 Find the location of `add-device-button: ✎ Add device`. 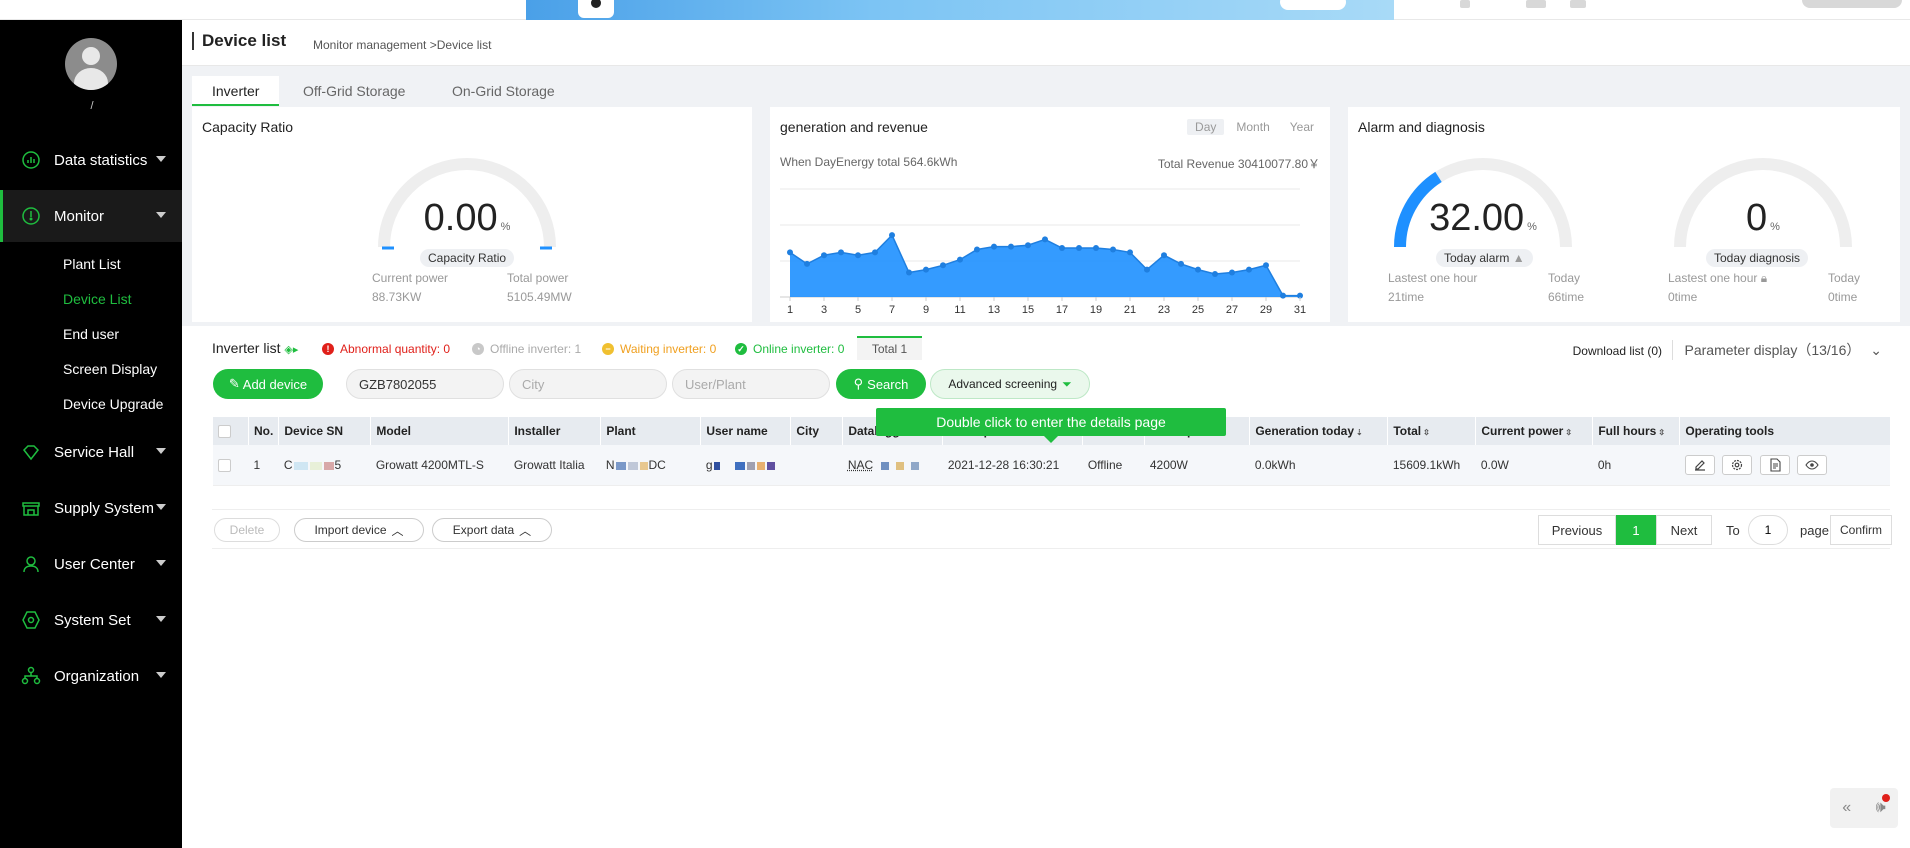

add-device-button: ✎ Add device is located at coordinates (268, 384).